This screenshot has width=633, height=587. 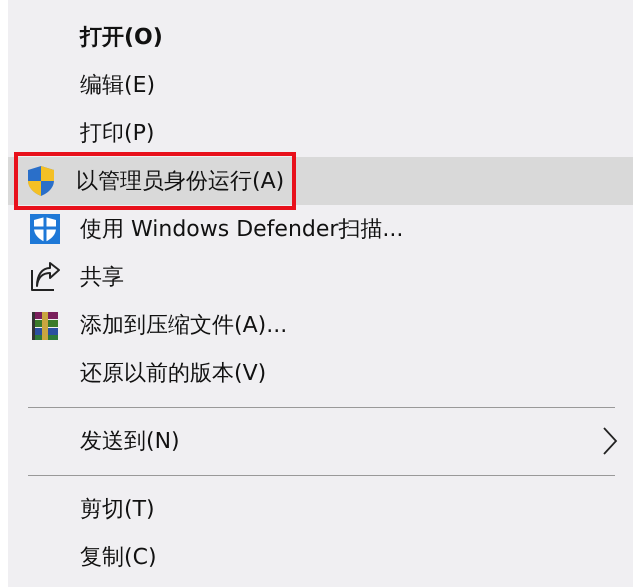 I want to click on menu-item: 还原以前的版本(V), so click(x=320, y=373).